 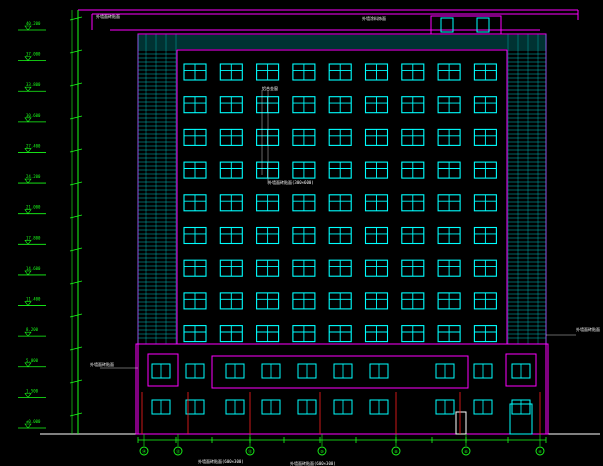 What do you see at coordinates (33, 145) in the screenshot?
I see `level-label: 27.400` at bounding box center [33, 145].